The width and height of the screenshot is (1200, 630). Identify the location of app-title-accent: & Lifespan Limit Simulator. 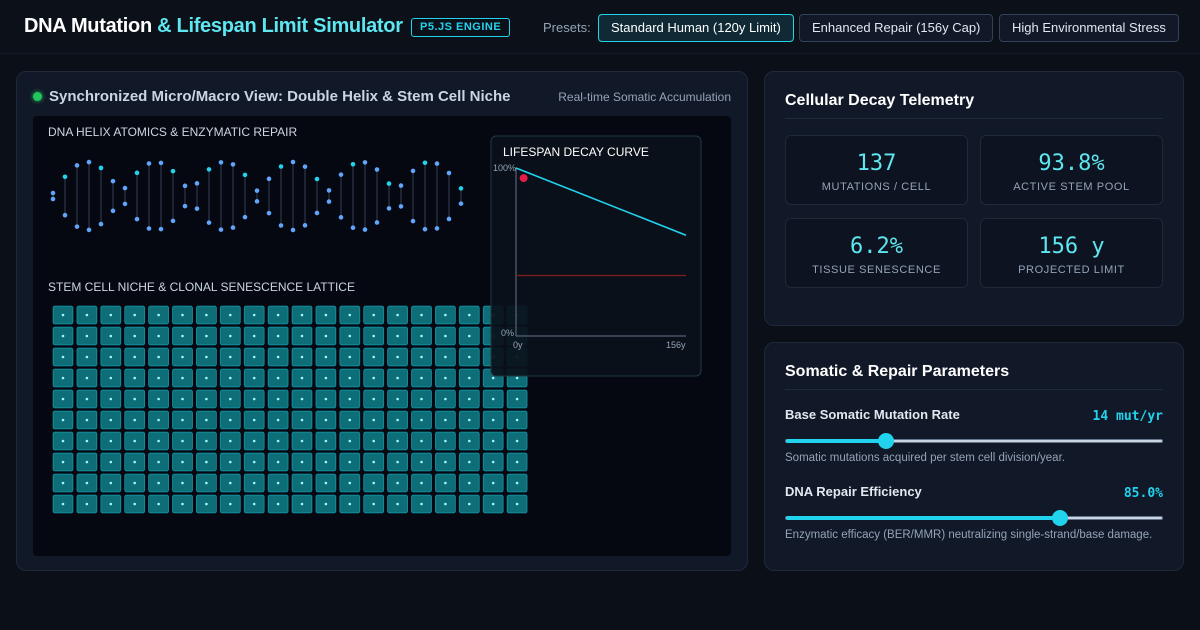
(280, 26).